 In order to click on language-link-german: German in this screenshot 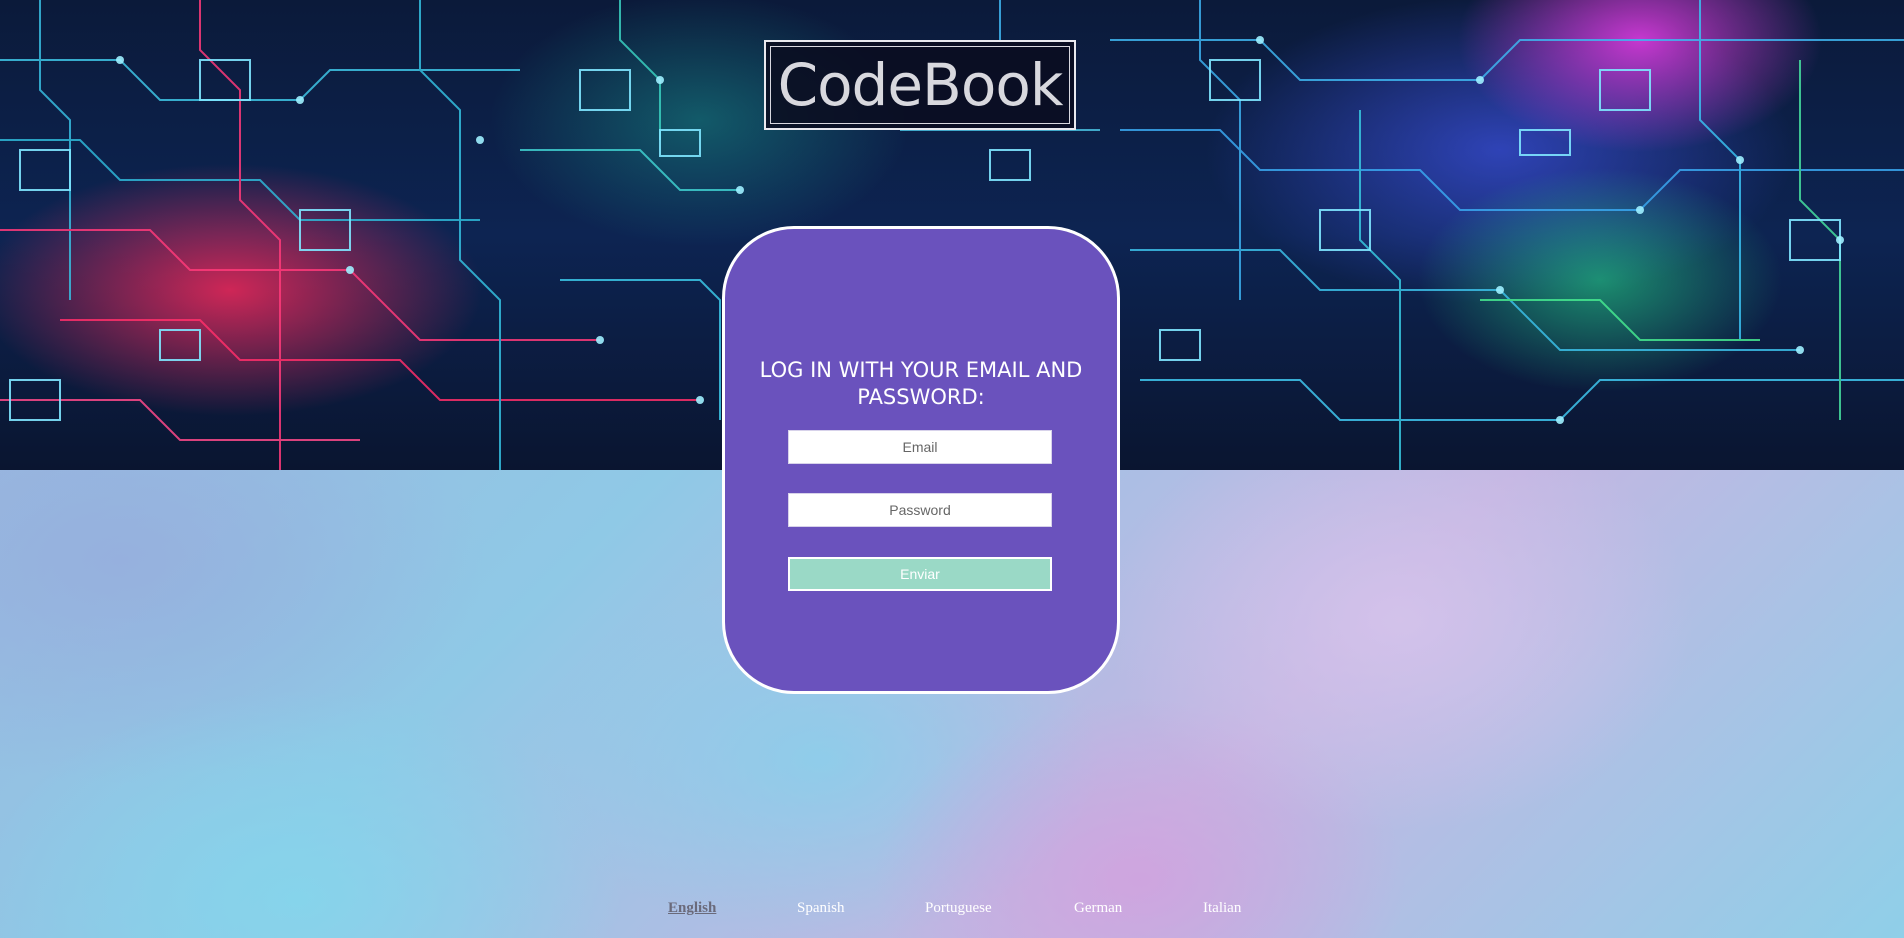, I will do `click(1098, 908)`.